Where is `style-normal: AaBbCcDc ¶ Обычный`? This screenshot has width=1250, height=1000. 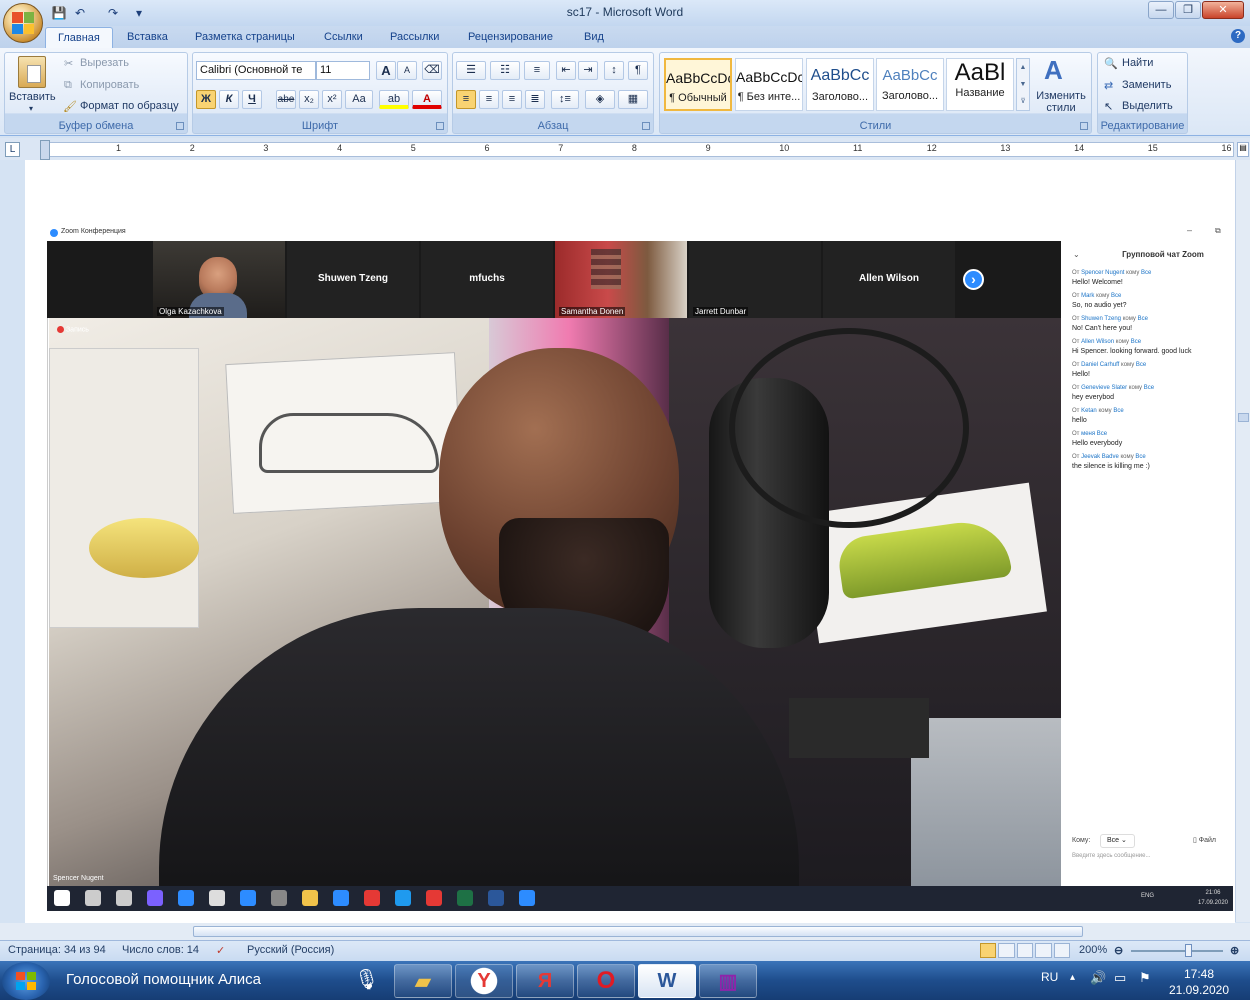 style-normal: AaBbCcDc ¶ Обычный is located at coordinates (698, 84).